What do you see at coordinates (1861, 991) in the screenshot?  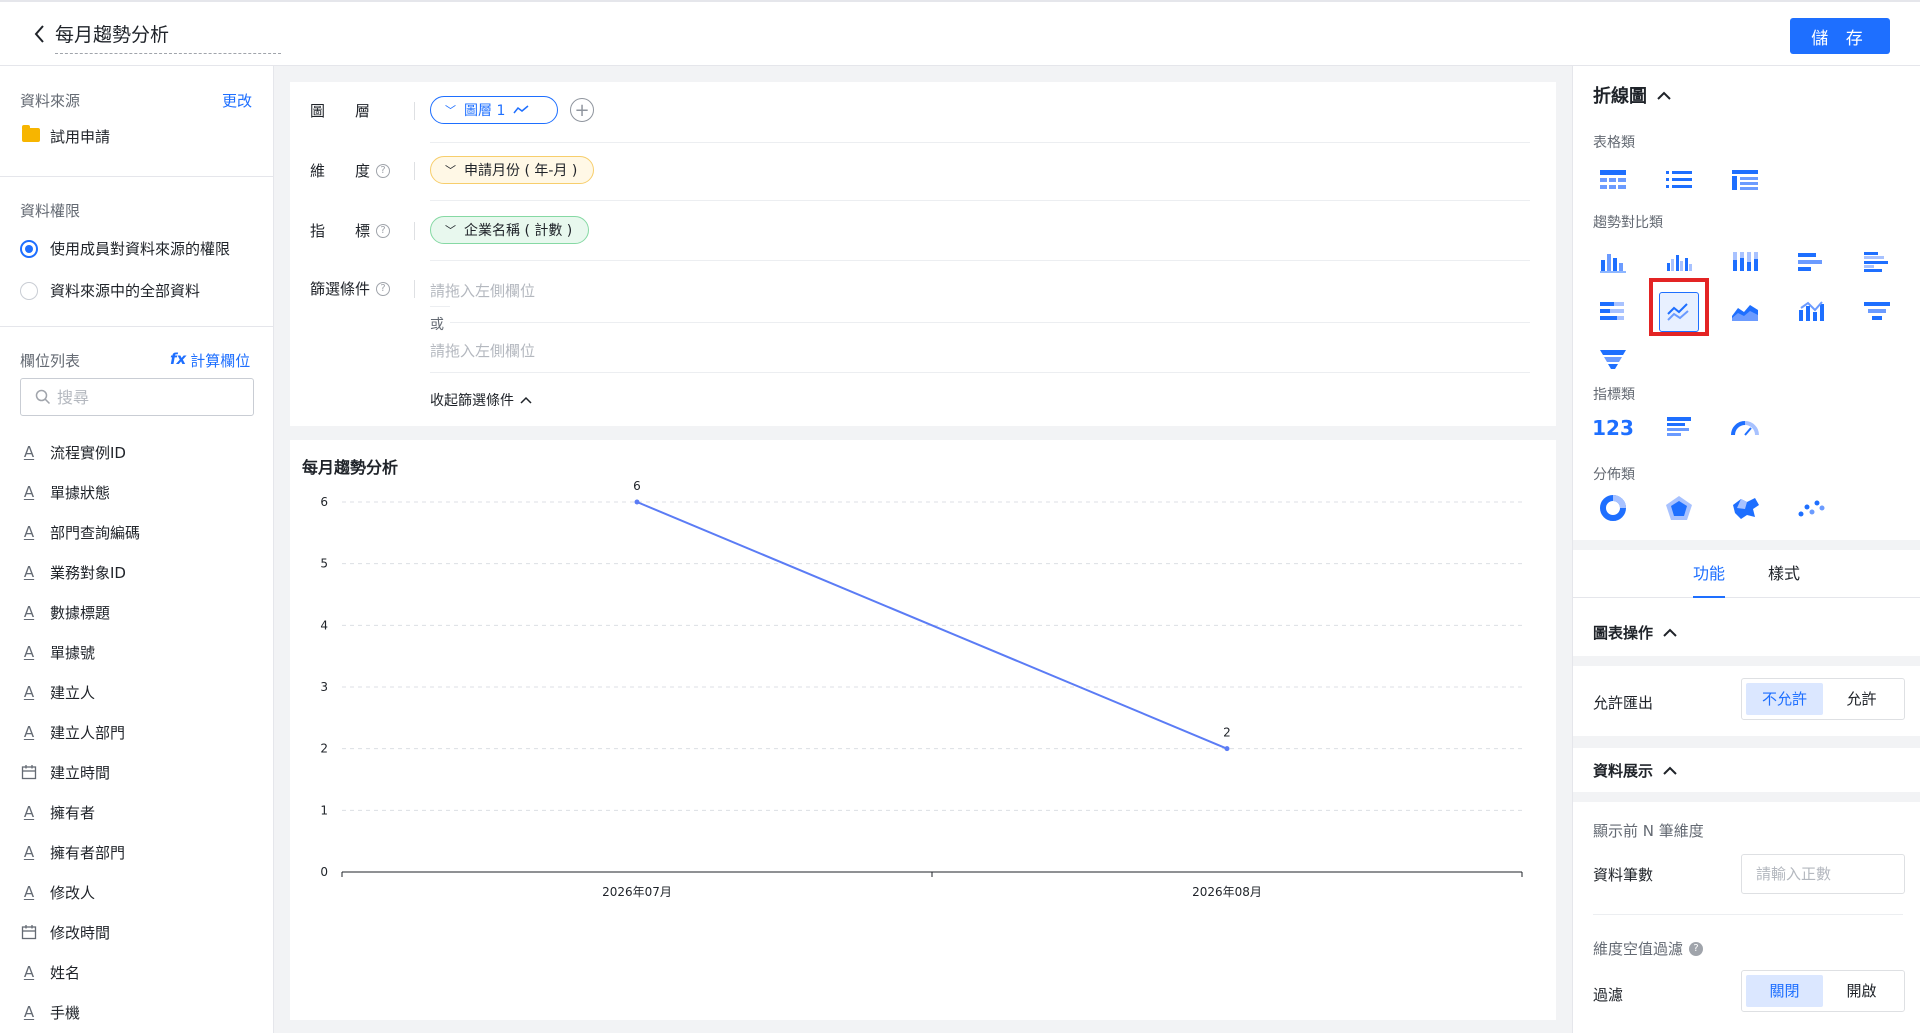 I see `filter-on-option: 開啟` at bounding box center [1861, 991].